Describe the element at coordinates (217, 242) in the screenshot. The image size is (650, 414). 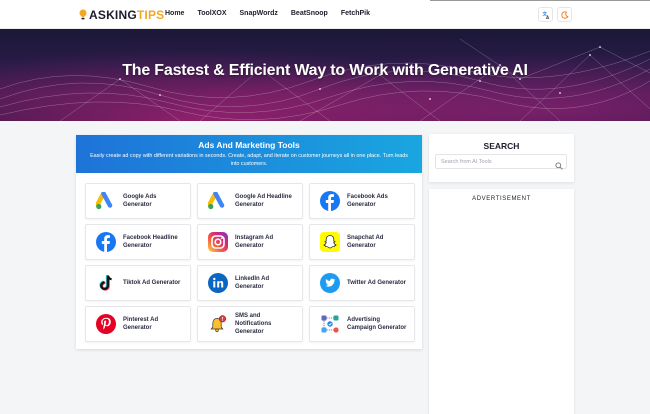
I see `instagram-icon` at that location.